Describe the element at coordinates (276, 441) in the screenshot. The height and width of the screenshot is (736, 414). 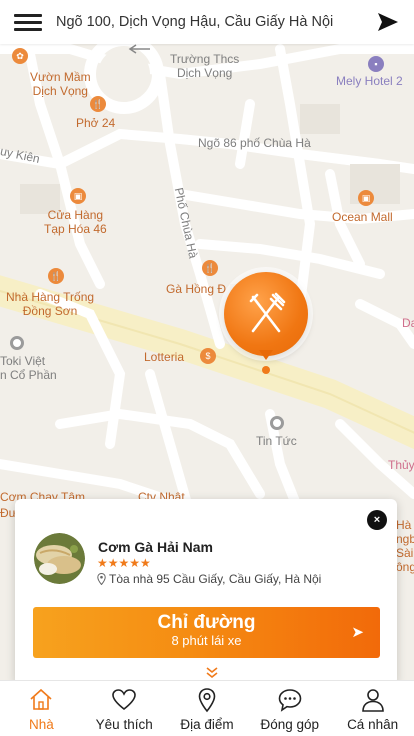
I see `poi-tin-tuc: Tin Tức` at that location.